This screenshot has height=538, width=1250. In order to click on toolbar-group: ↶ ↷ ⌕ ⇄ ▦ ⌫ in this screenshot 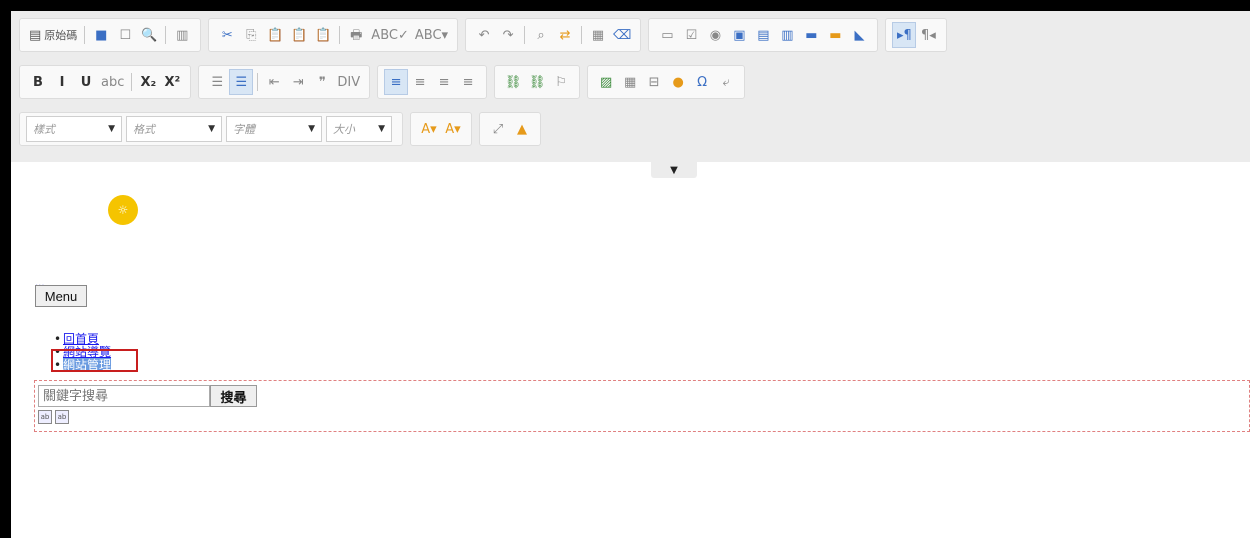, I will do `click(553, 35)`.